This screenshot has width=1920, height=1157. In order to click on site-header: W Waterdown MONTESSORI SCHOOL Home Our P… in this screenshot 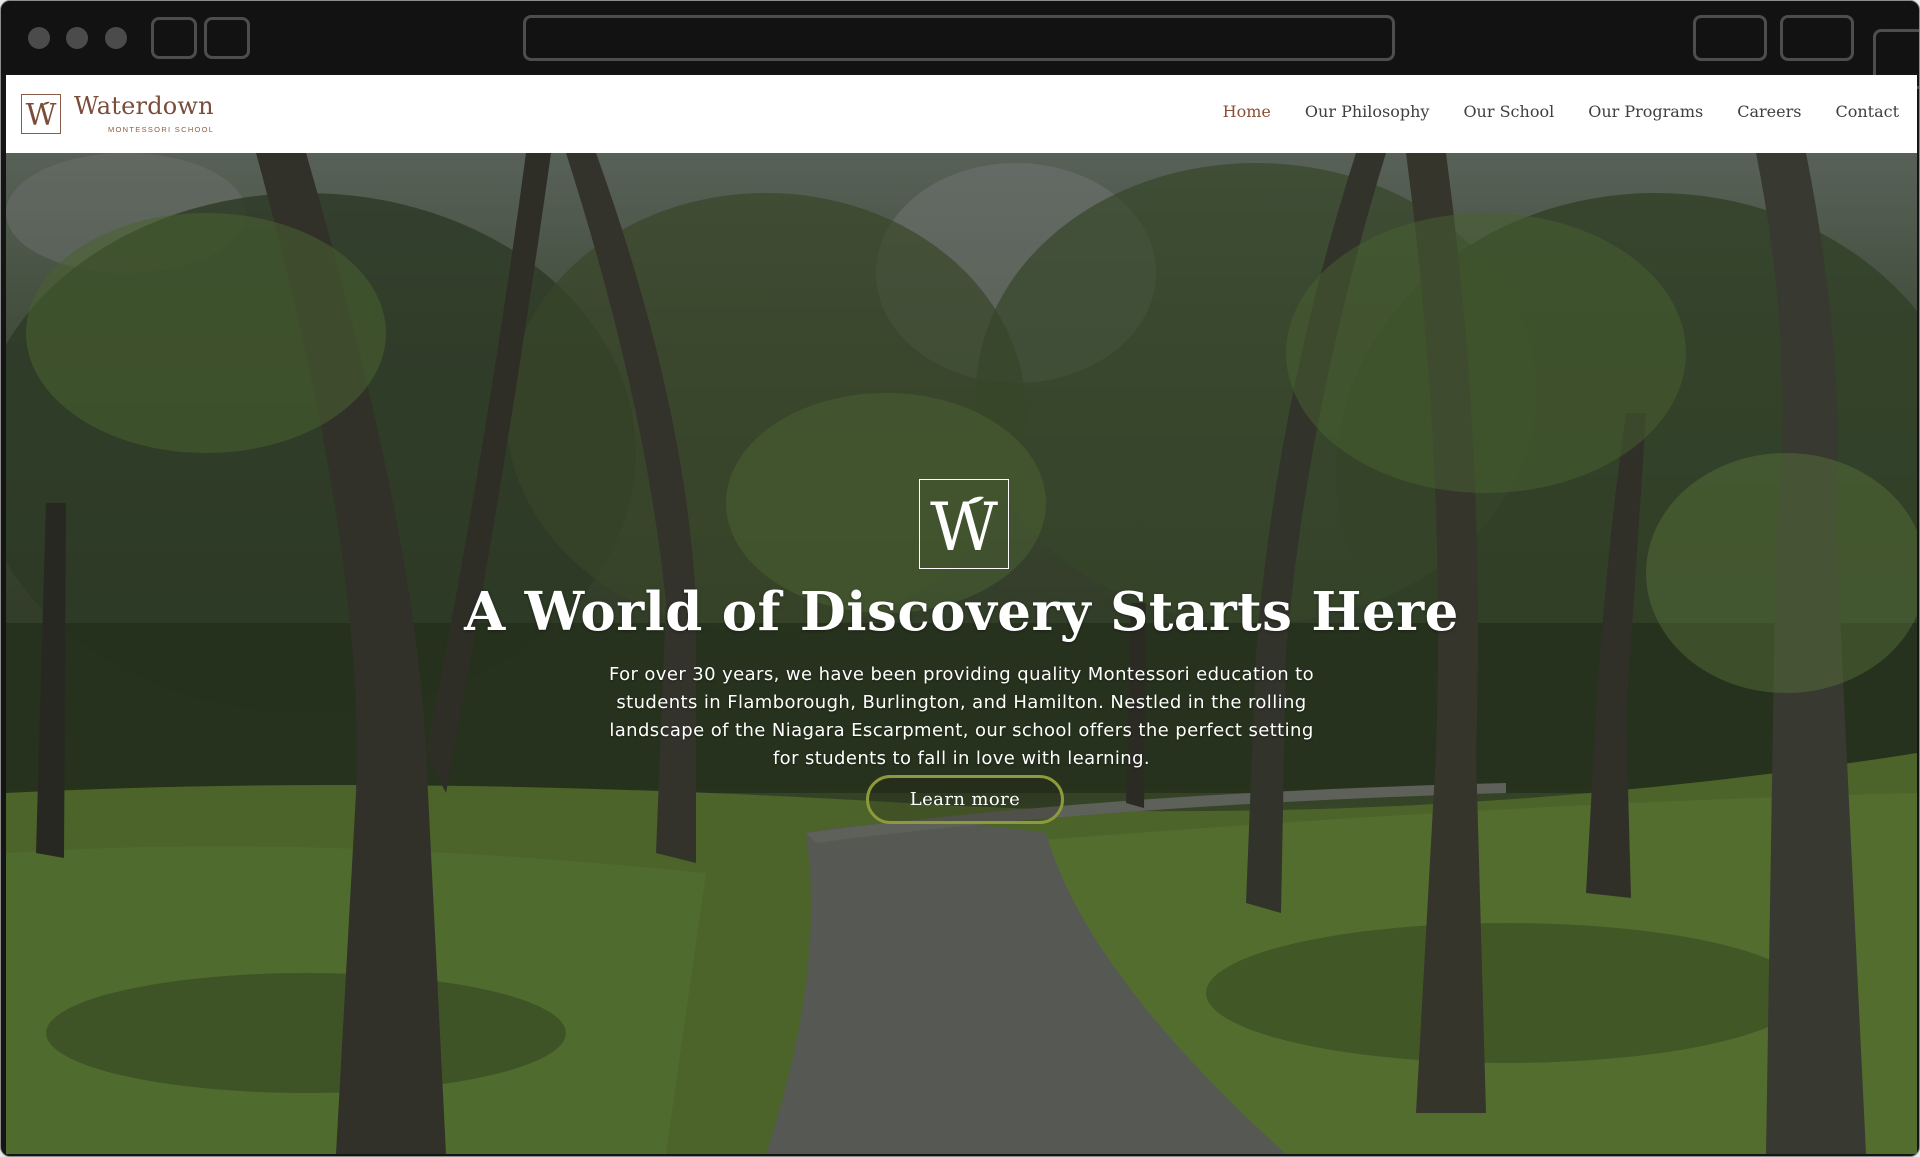, I will do `click(961, 114)`.